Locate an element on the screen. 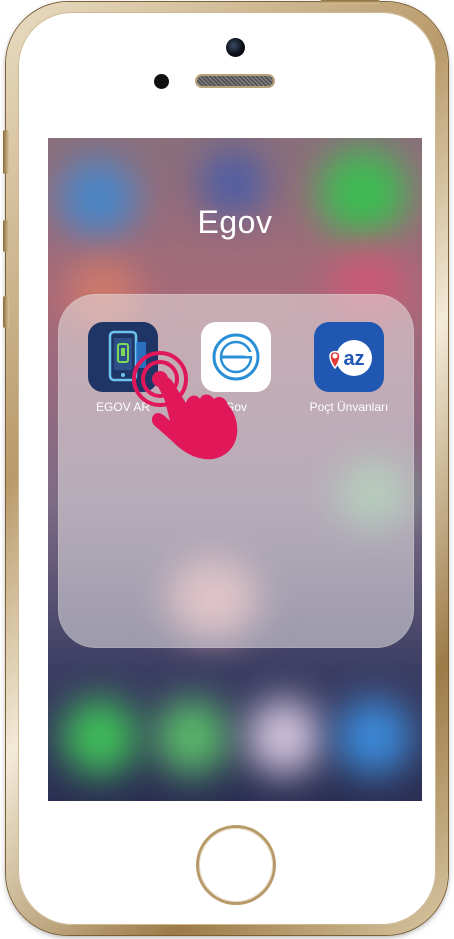 This screenshot has height=939, width=454. app-poct-unvanlari: az Poçt Ünvanları is located at coordinates (349, 368).